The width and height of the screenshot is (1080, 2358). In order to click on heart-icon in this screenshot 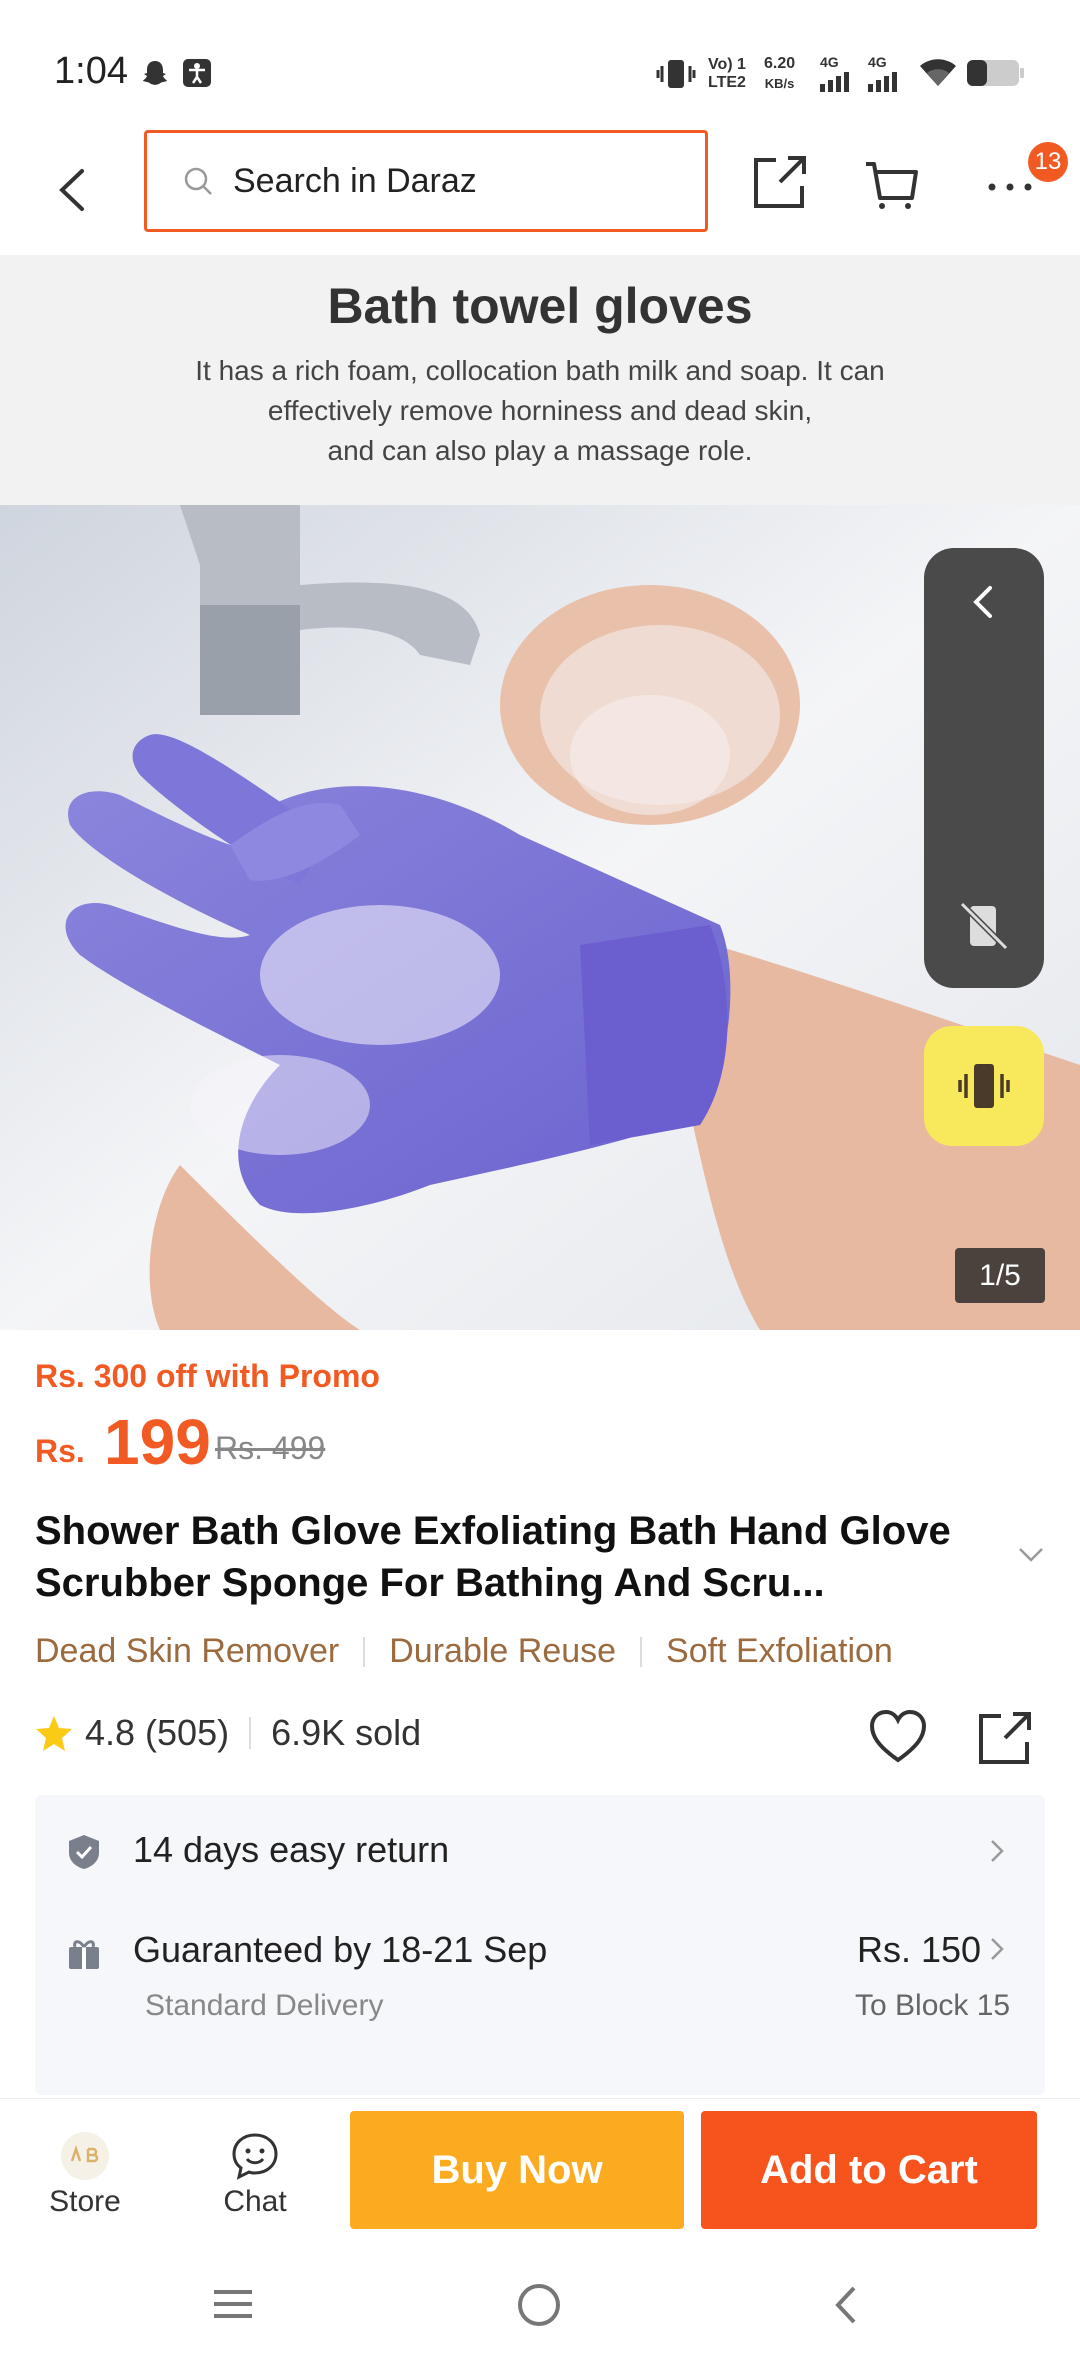, I will do `click(898, 1738)`.